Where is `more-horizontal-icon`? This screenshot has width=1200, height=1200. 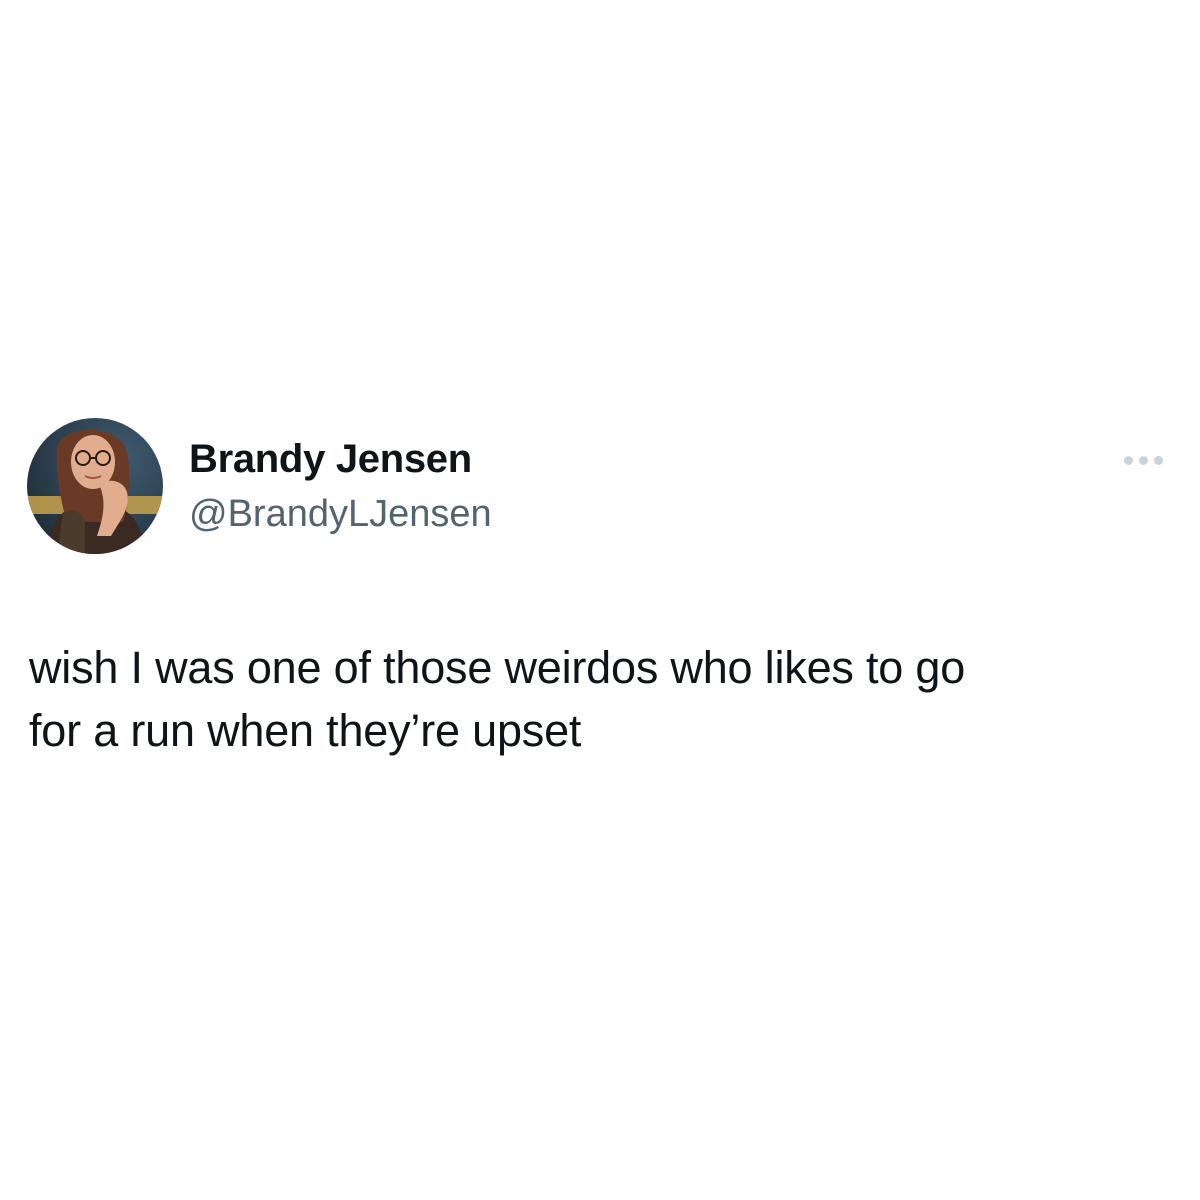
more-horizontal-icon is located at coordinates (1128, 460).